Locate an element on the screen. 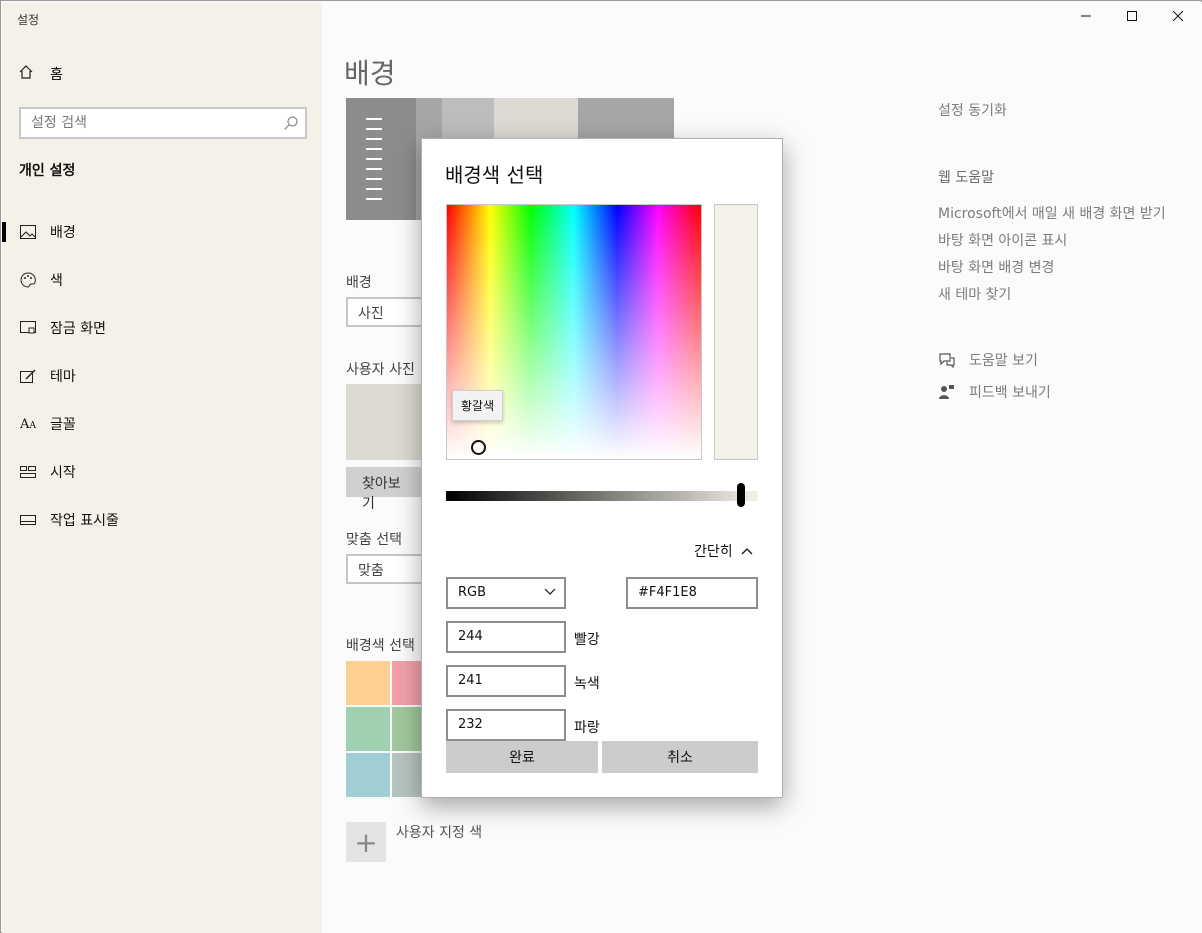 This screenshot has height=933, width=1202. sidebar-item-themes: 테마 is located at coordinates (162, 376).